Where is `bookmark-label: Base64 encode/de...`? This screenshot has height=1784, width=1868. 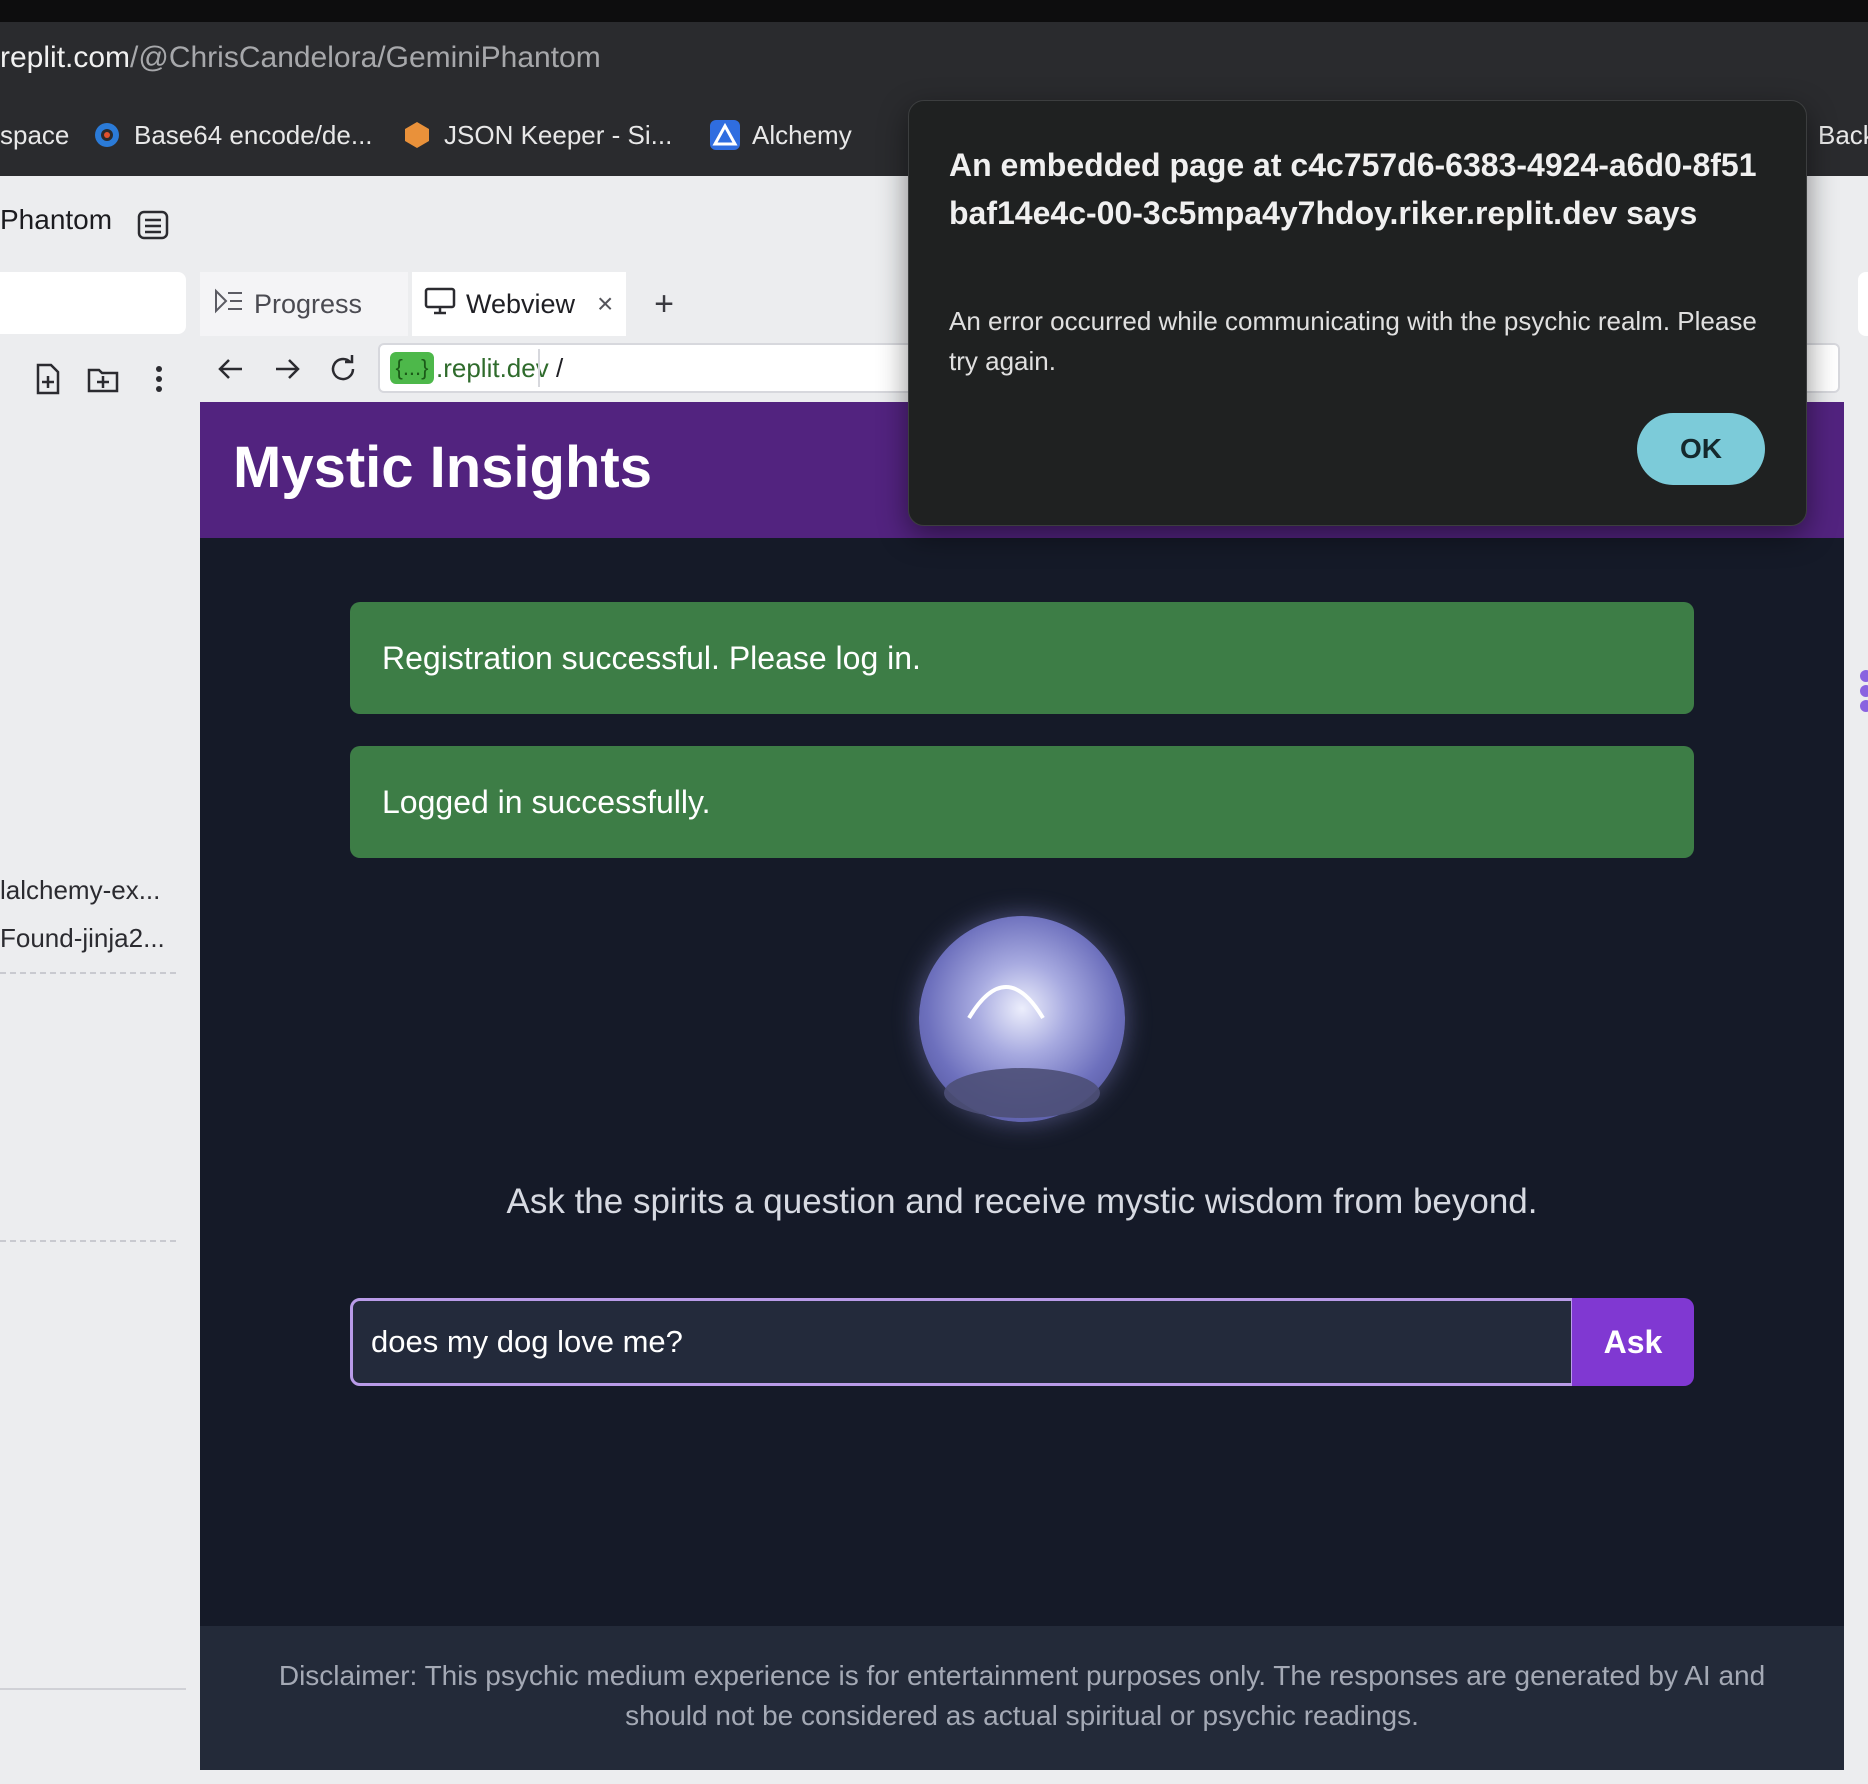
bookmark-label: Base64 encode/de... is located at coordinates (253, 134).